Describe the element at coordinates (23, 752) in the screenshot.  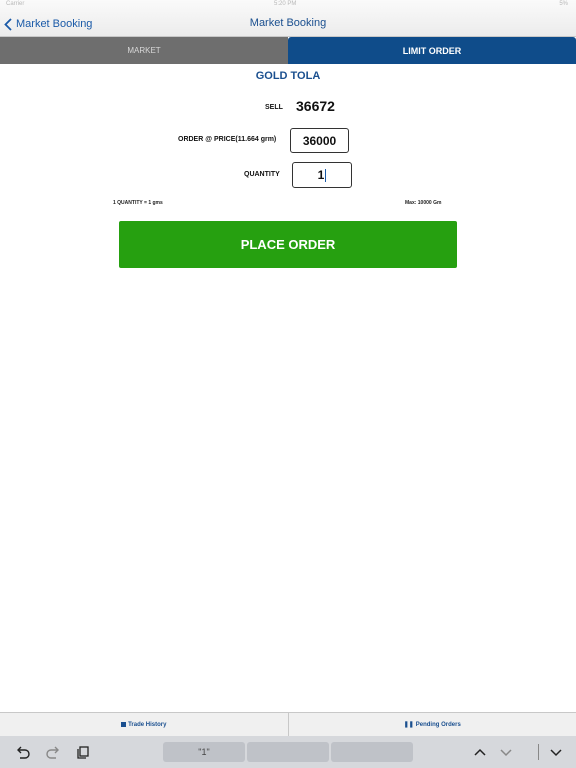
I see `undo-icon` at that location.